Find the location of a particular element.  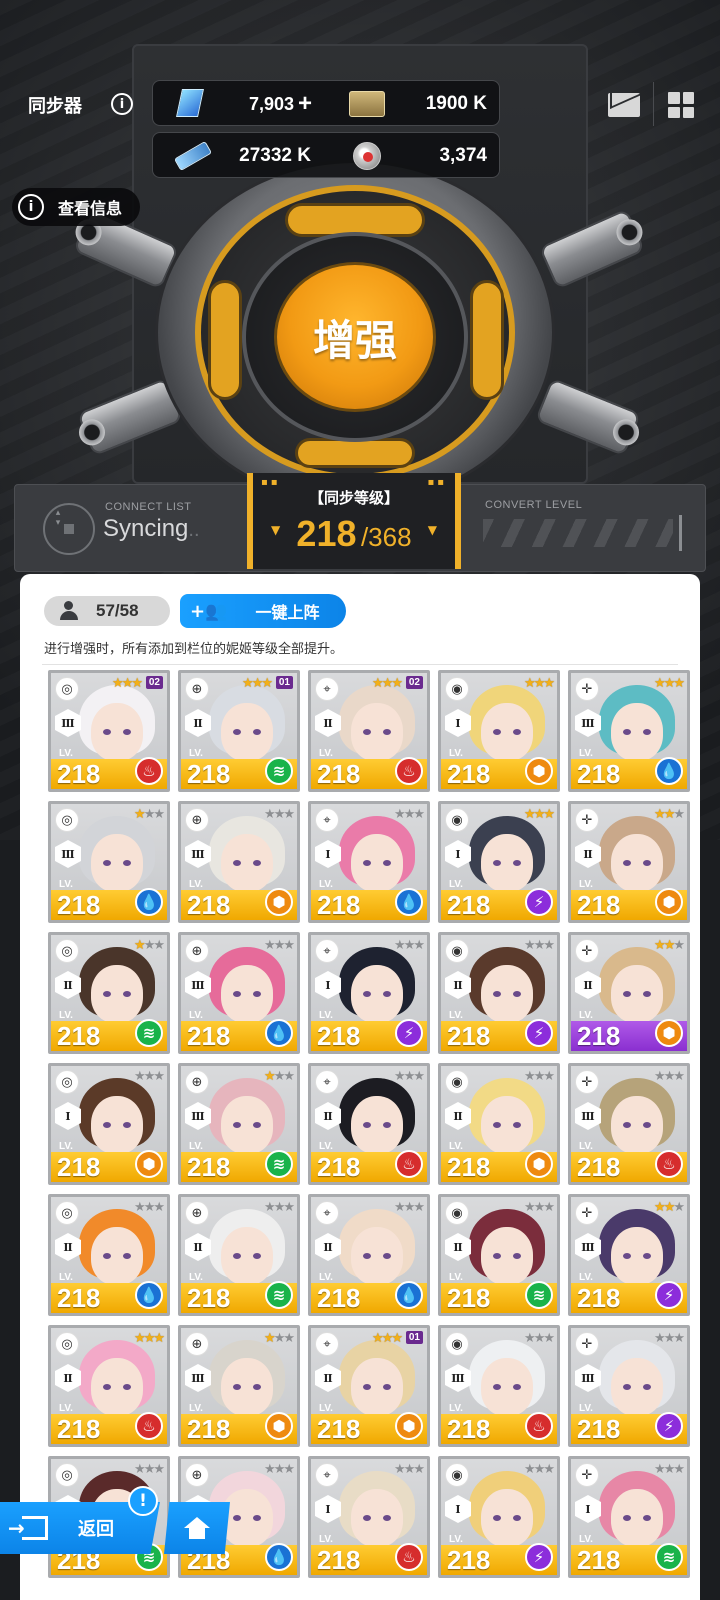

nikke-card: ⊕ Ⅲ ★★★ LV. 218 💧 is located at coordinates (239, 993).